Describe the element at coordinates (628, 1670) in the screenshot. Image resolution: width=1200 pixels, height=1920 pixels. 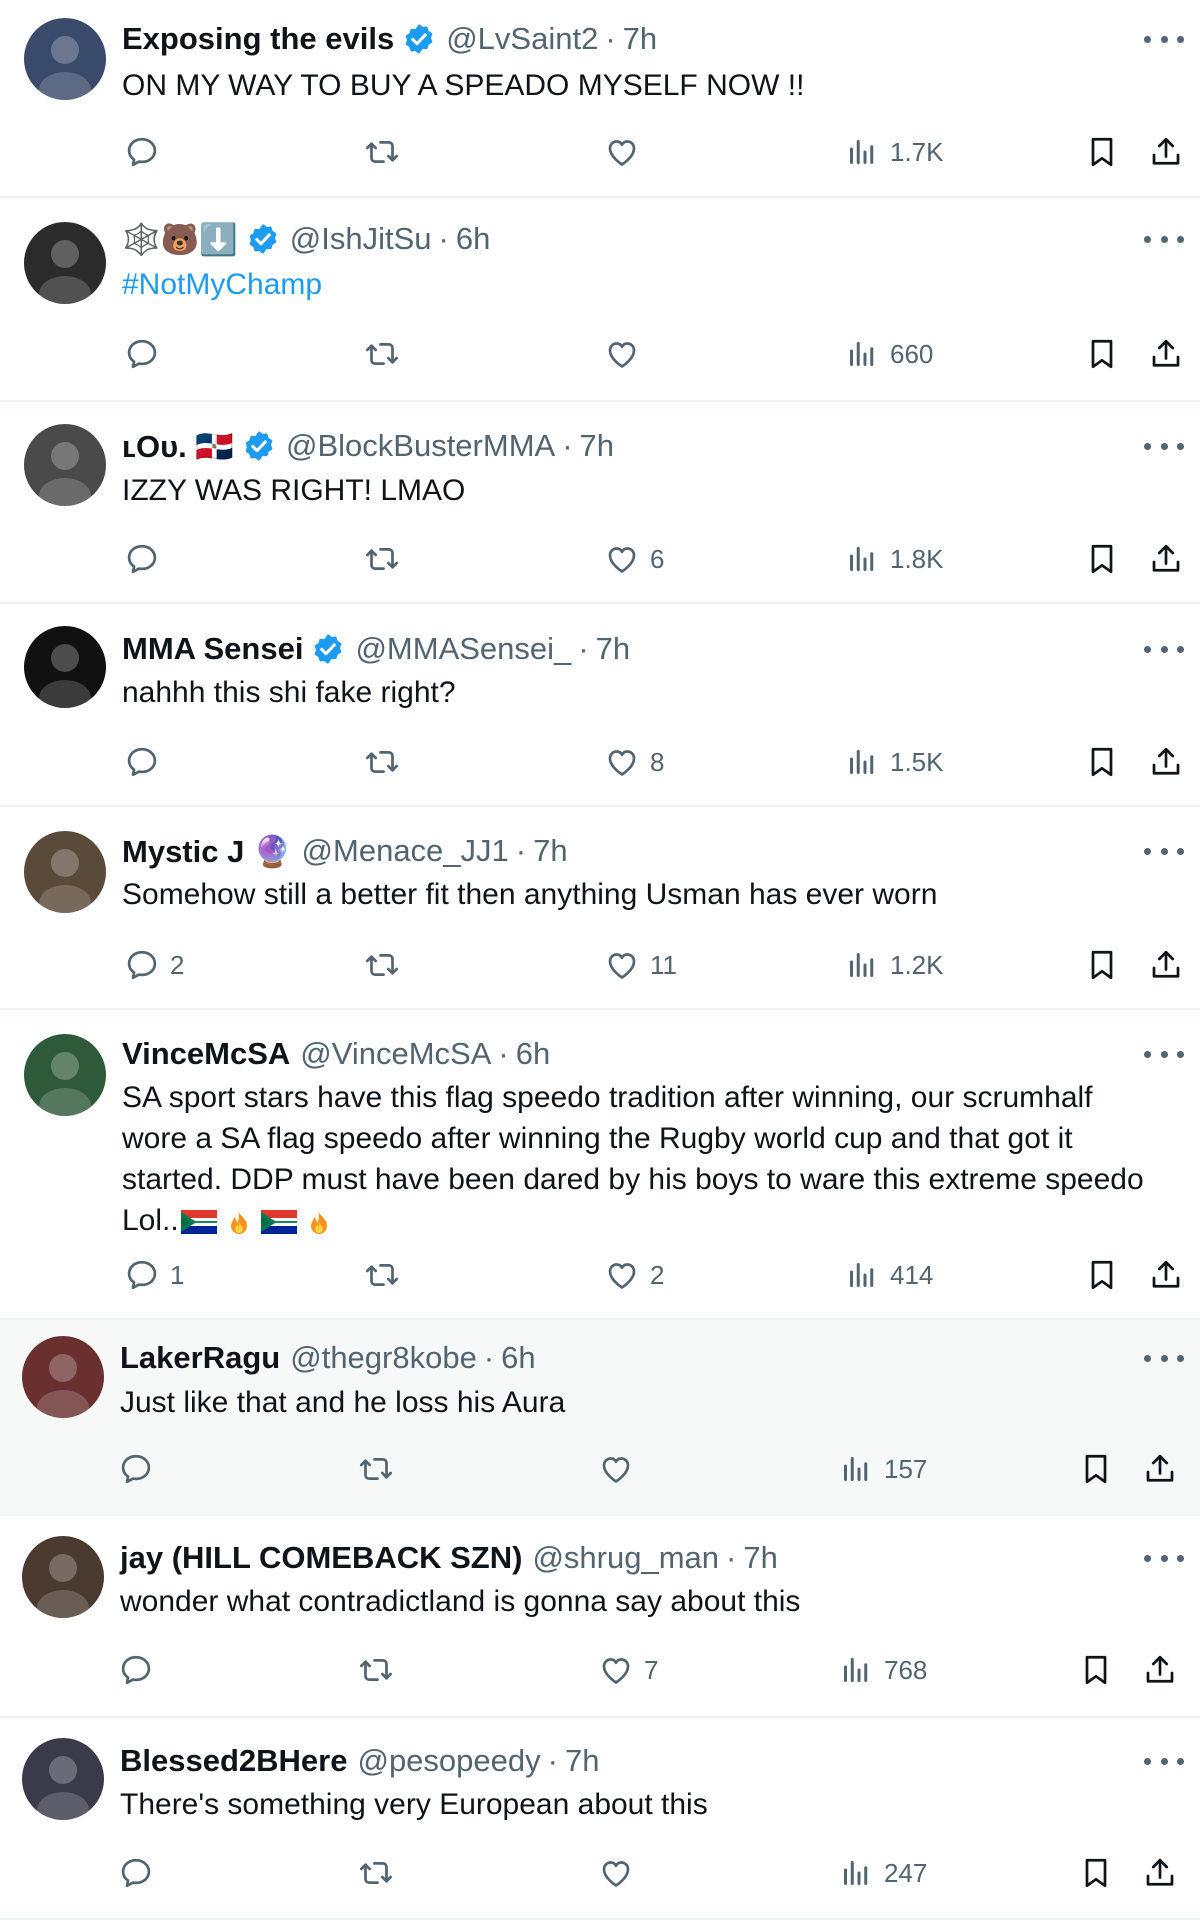
I see `like-button: 7` at that location.